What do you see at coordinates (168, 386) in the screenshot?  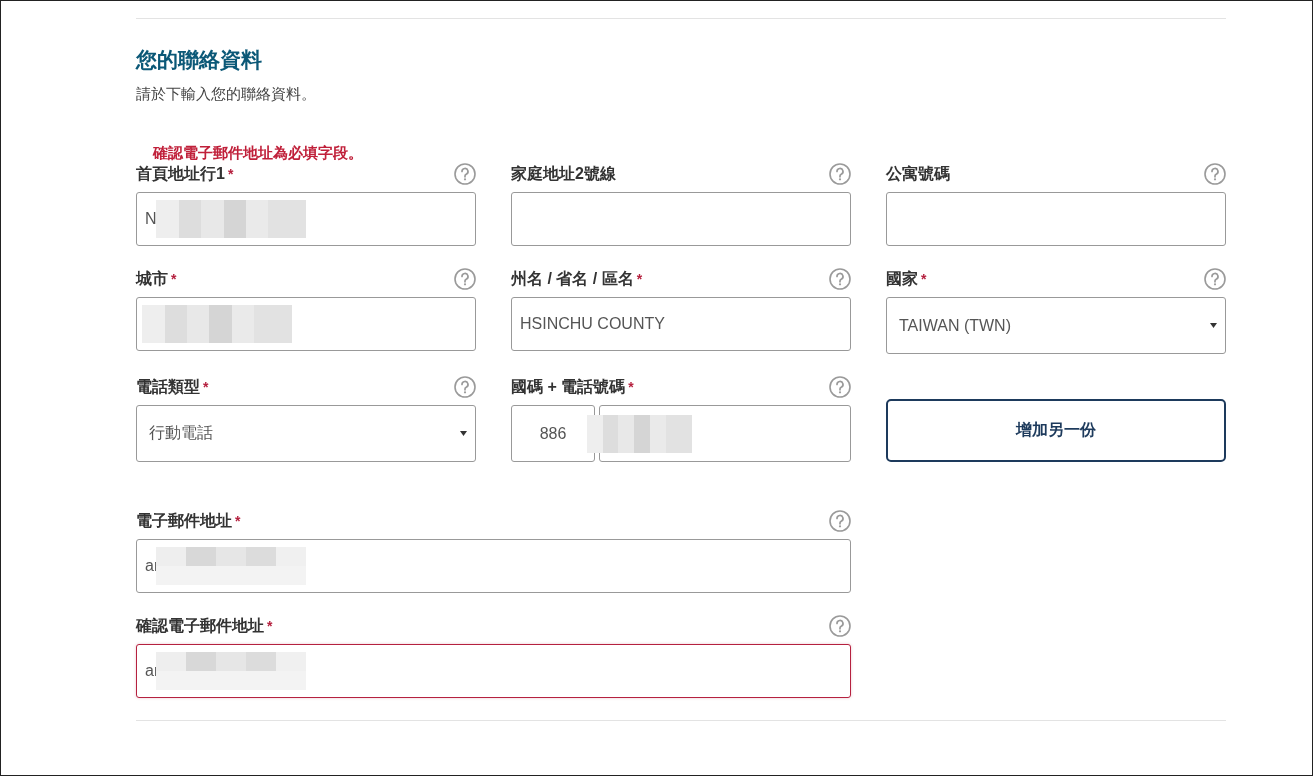 I see `field-label: 電話類型` at bounding box center [168, 386].